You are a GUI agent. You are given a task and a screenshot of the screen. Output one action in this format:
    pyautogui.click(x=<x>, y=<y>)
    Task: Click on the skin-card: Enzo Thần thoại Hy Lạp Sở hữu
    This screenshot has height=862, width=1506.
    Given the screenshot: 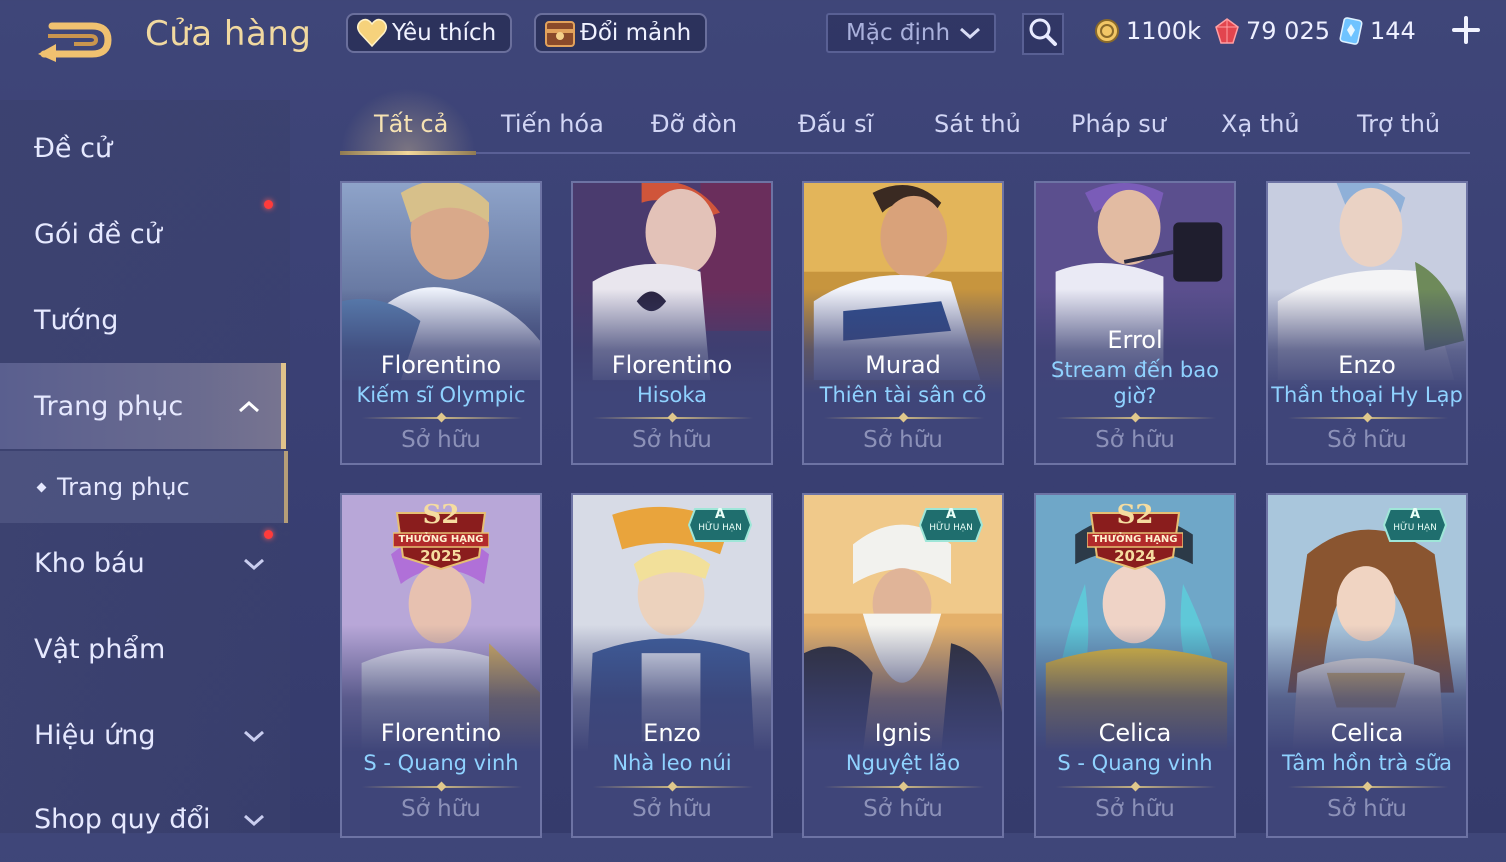 What is the action you would take?
    pyautogui.click(x=1367, y=323)
    